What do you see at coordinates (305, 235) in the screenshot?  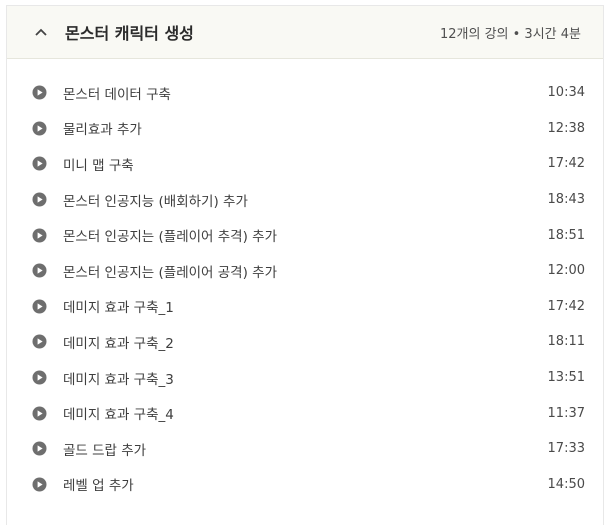 I see `lecture-item: 몬스터 인공지는 (플레이어 추격) 추가 18:51` at bounding box center [305, 235].